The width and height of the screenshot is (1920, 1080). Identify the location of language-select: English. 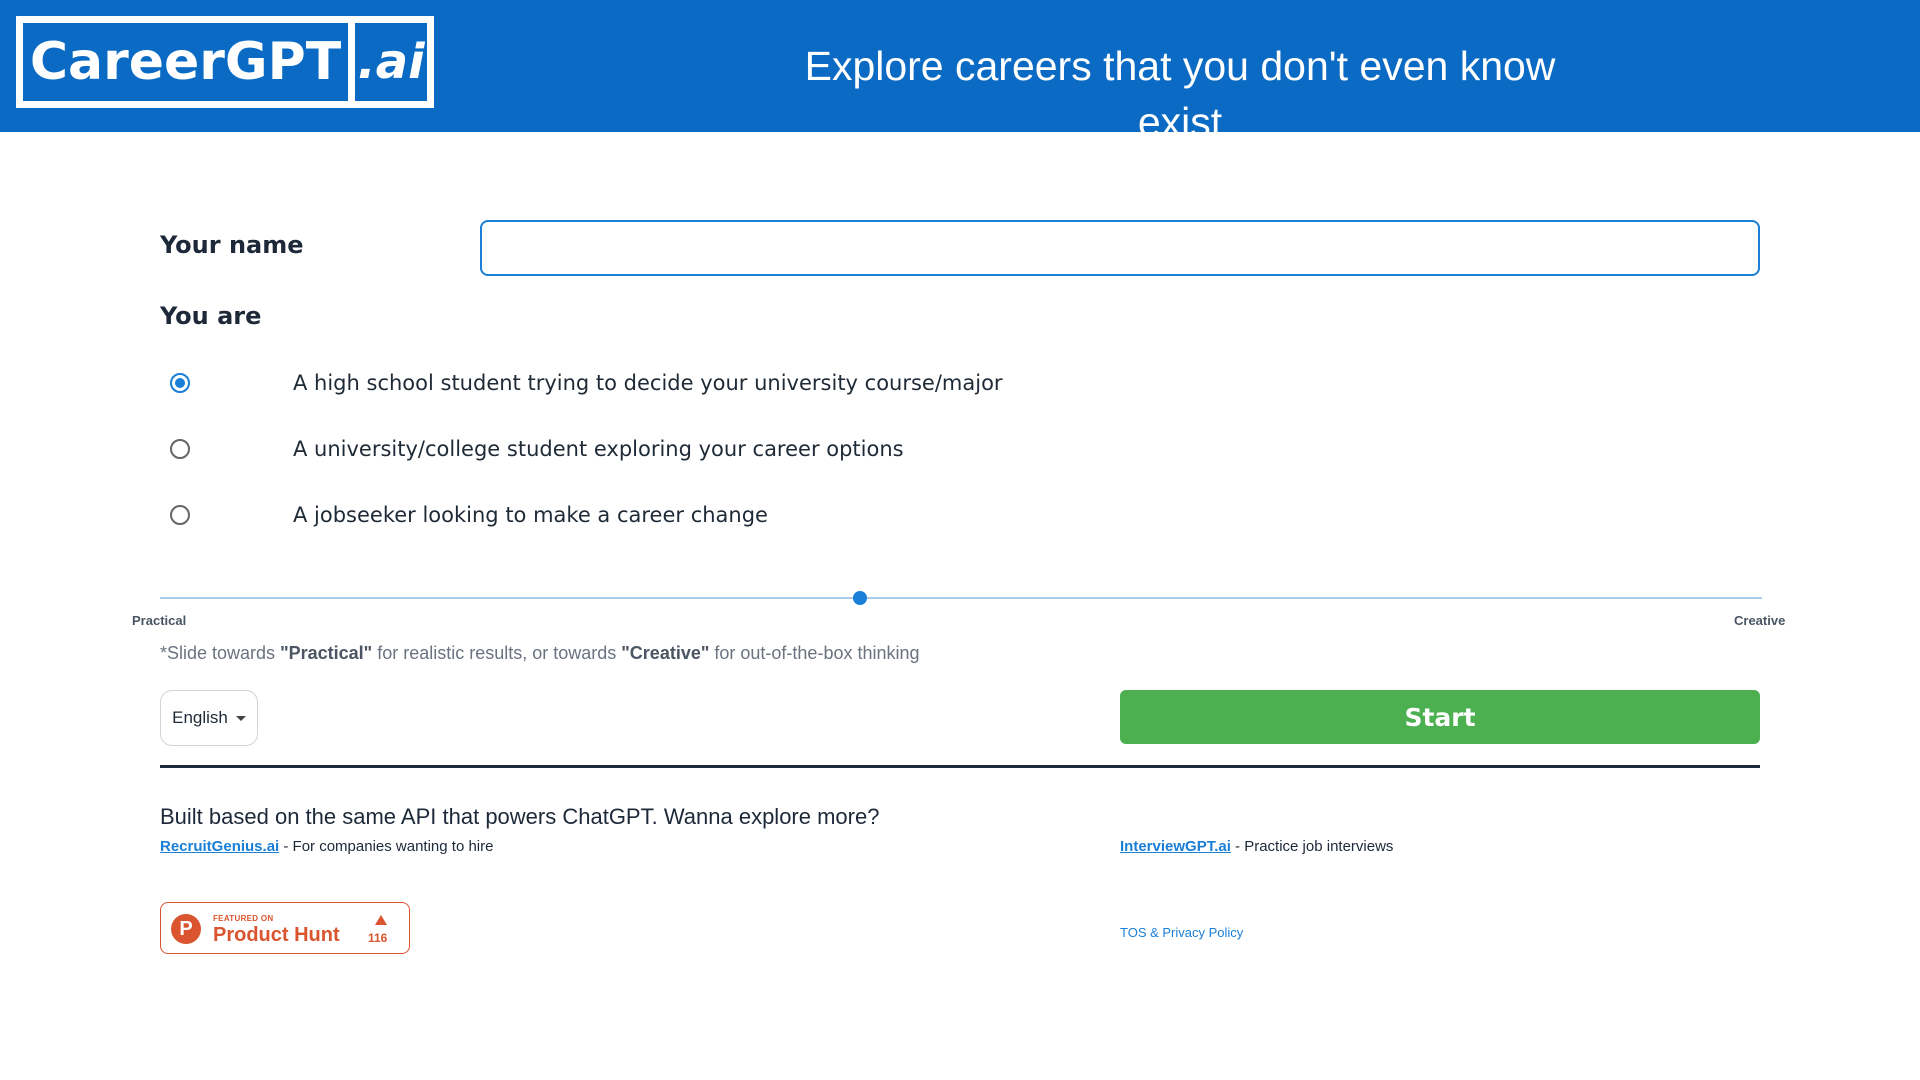
(209, 718).